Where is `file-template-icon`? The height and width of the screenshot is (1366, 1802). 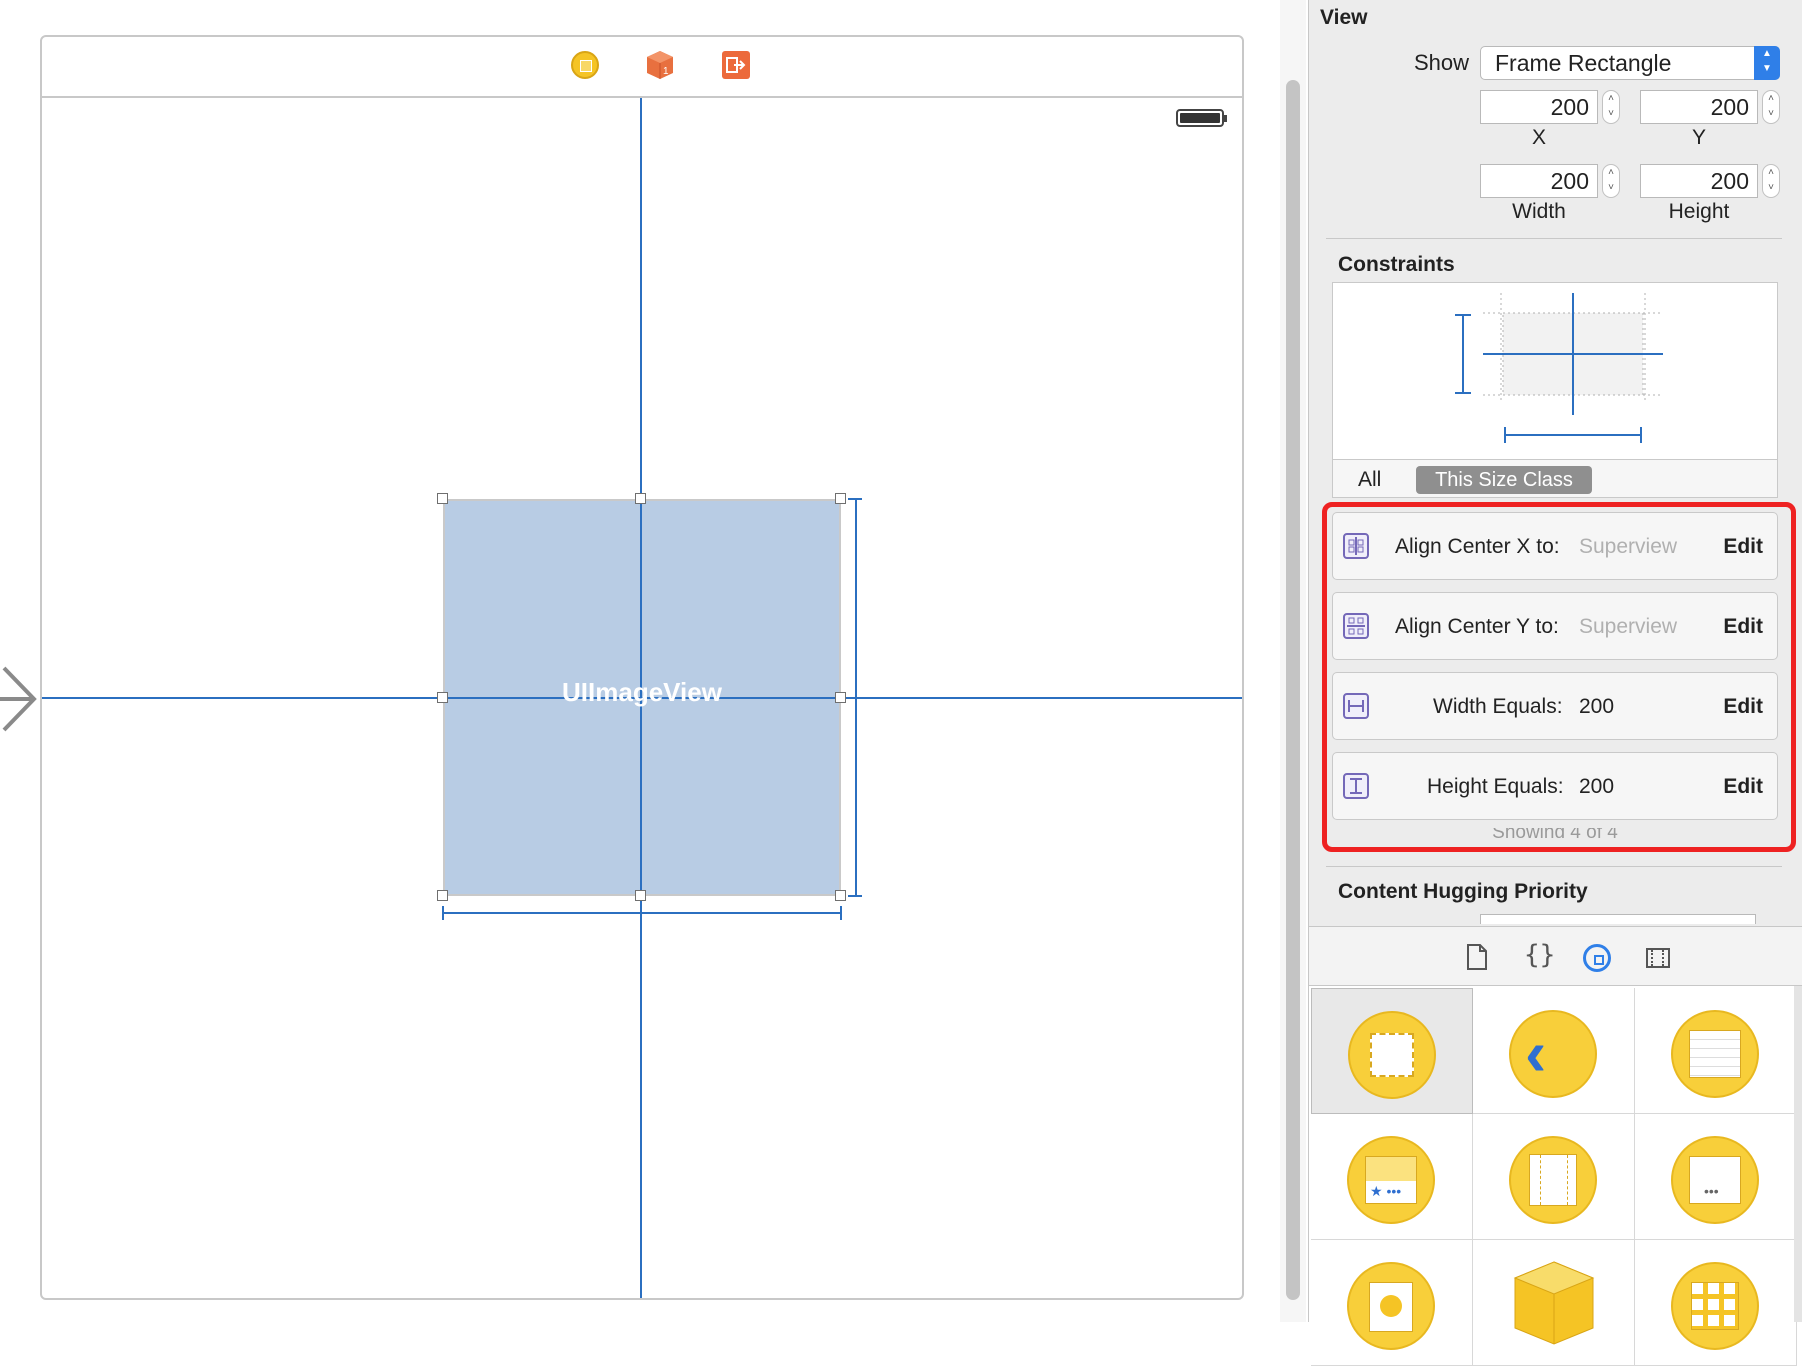
file-template-icon is located at coordinates (1477, 957).